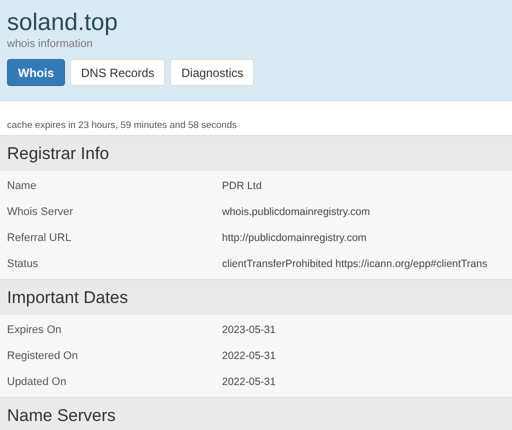 The image size is (512, 430). What do you see at coordinates (50, 44) in the screenshot?
I see `site-subtitle: whois information` at bounding box center [50, 44].